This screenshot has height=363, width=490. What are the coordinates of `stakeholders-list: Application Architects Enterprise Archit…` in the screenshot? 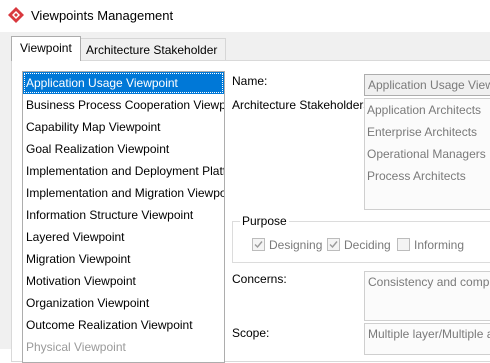 It's located at (427, 154).